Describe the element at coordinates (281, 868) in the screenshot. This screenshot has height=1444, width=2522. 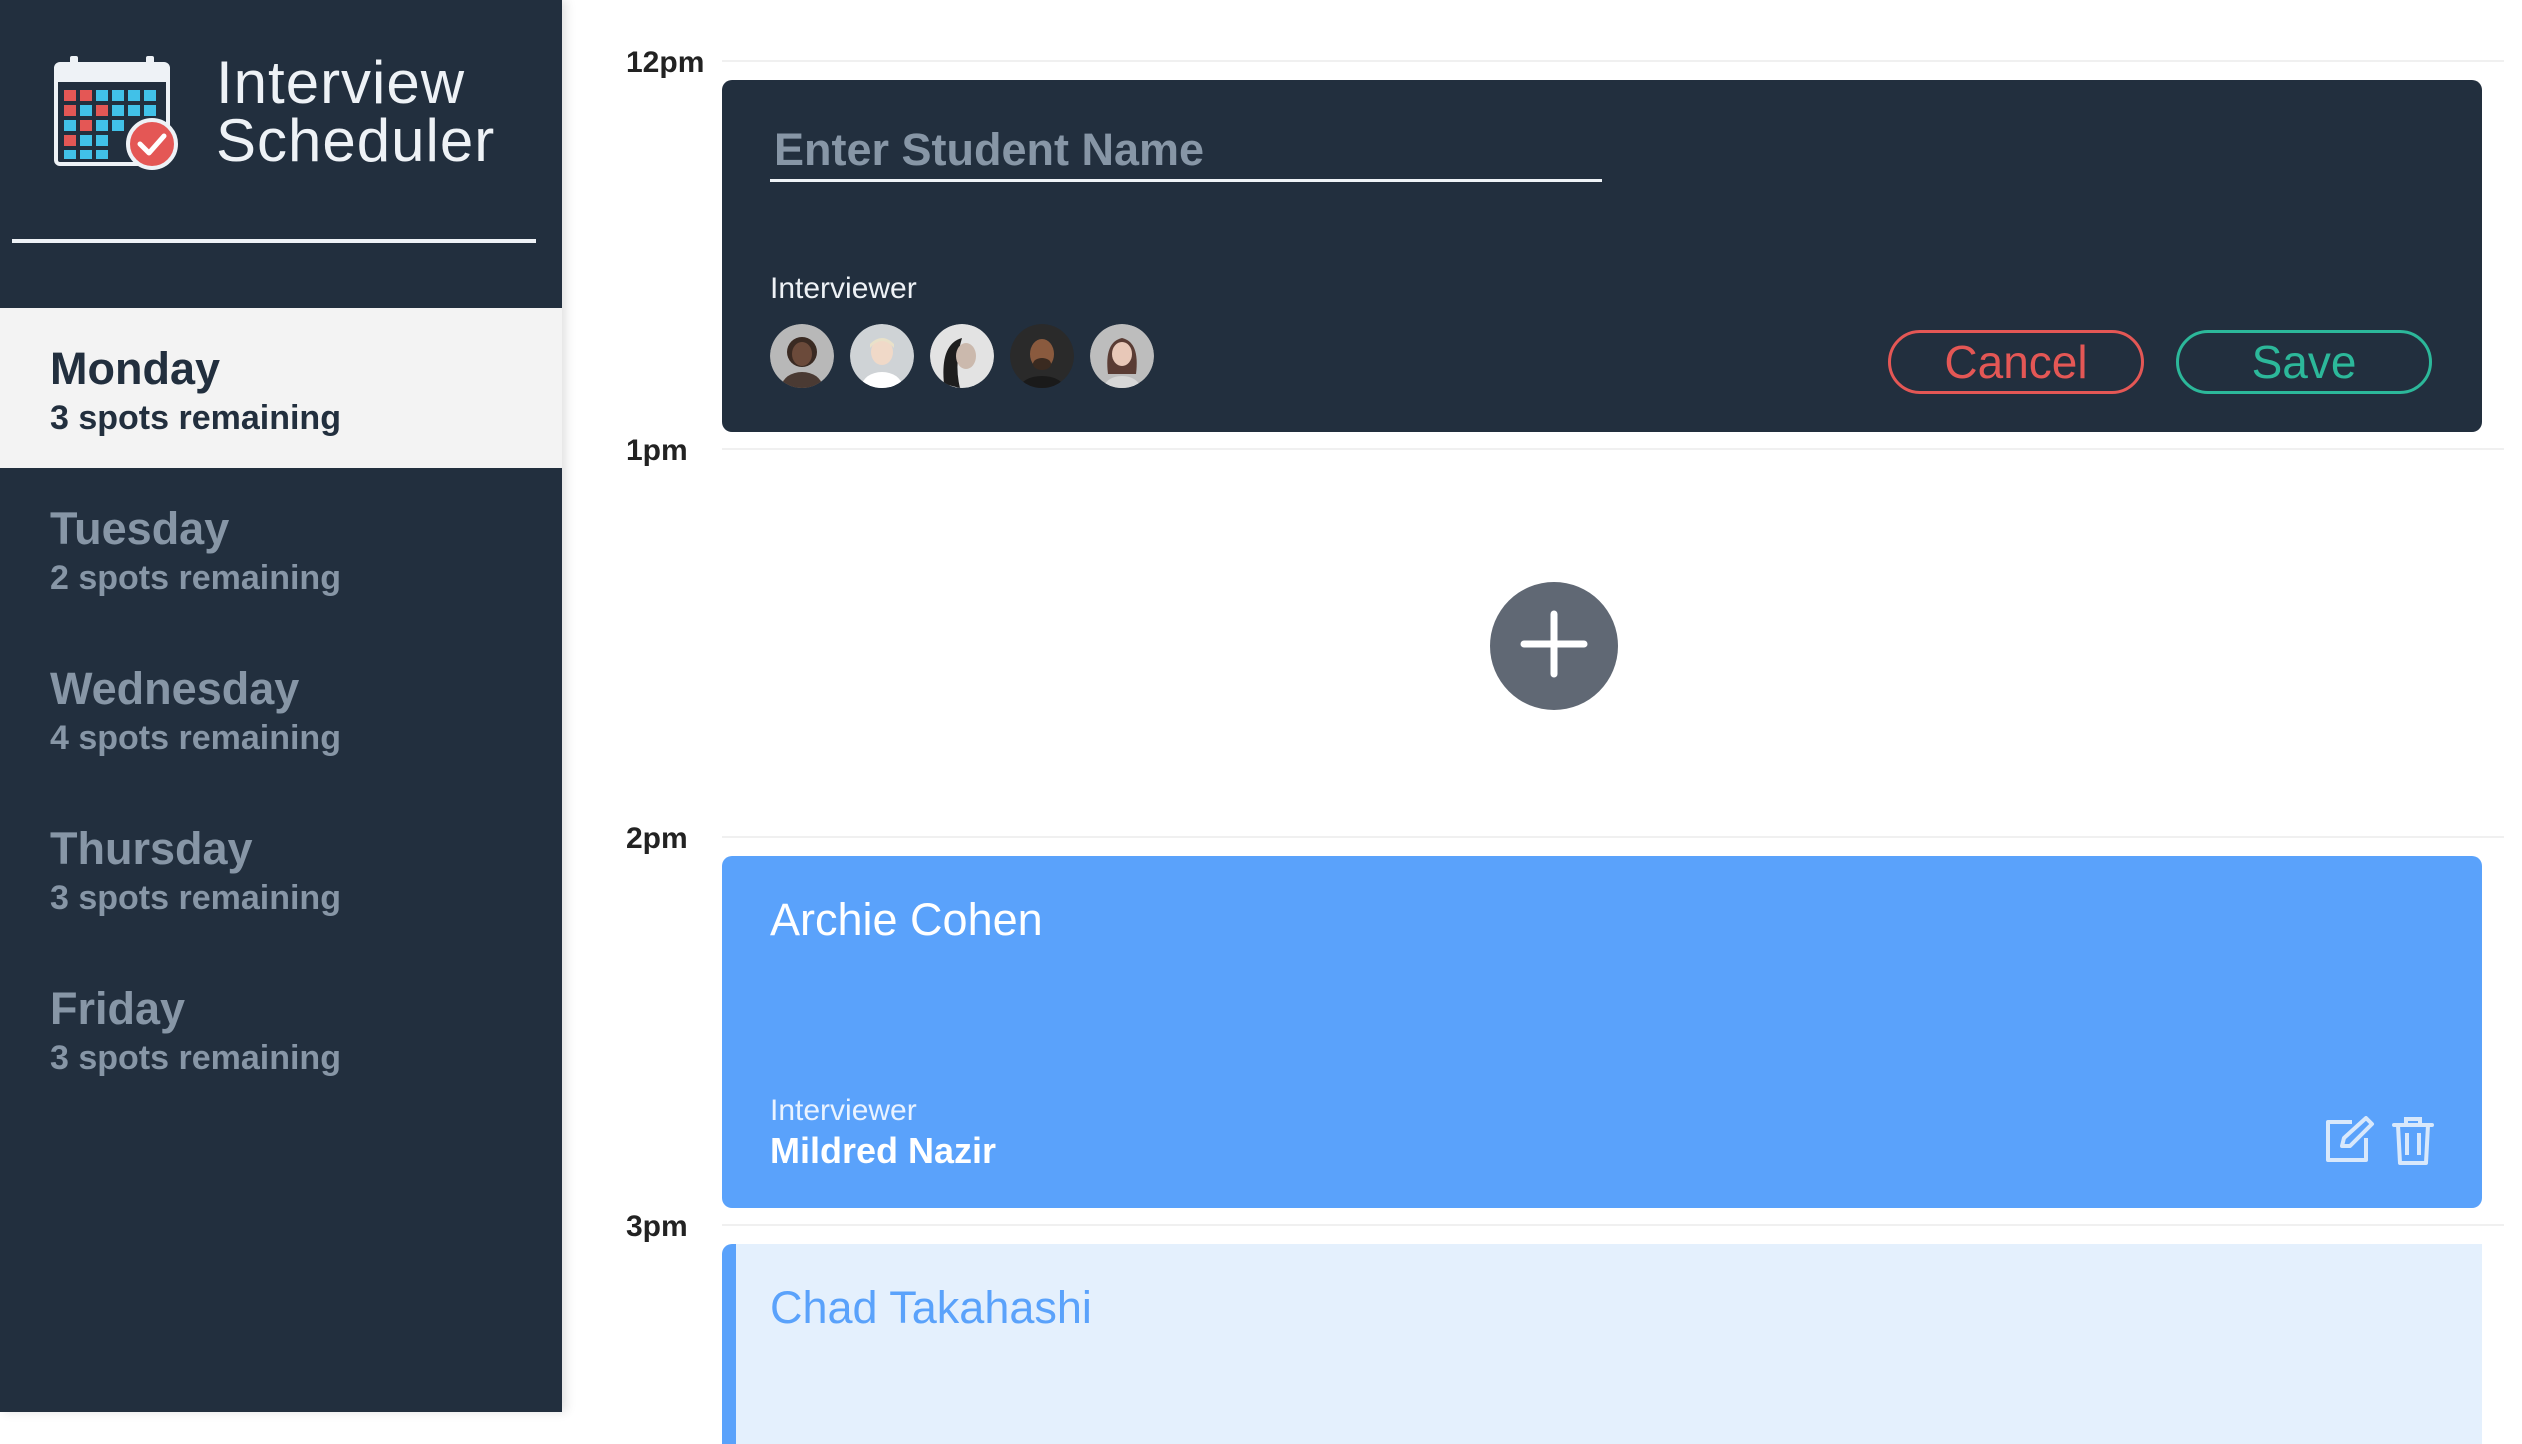
I see `day-item-thursday: Thursday 3 spots remaining` at that location.